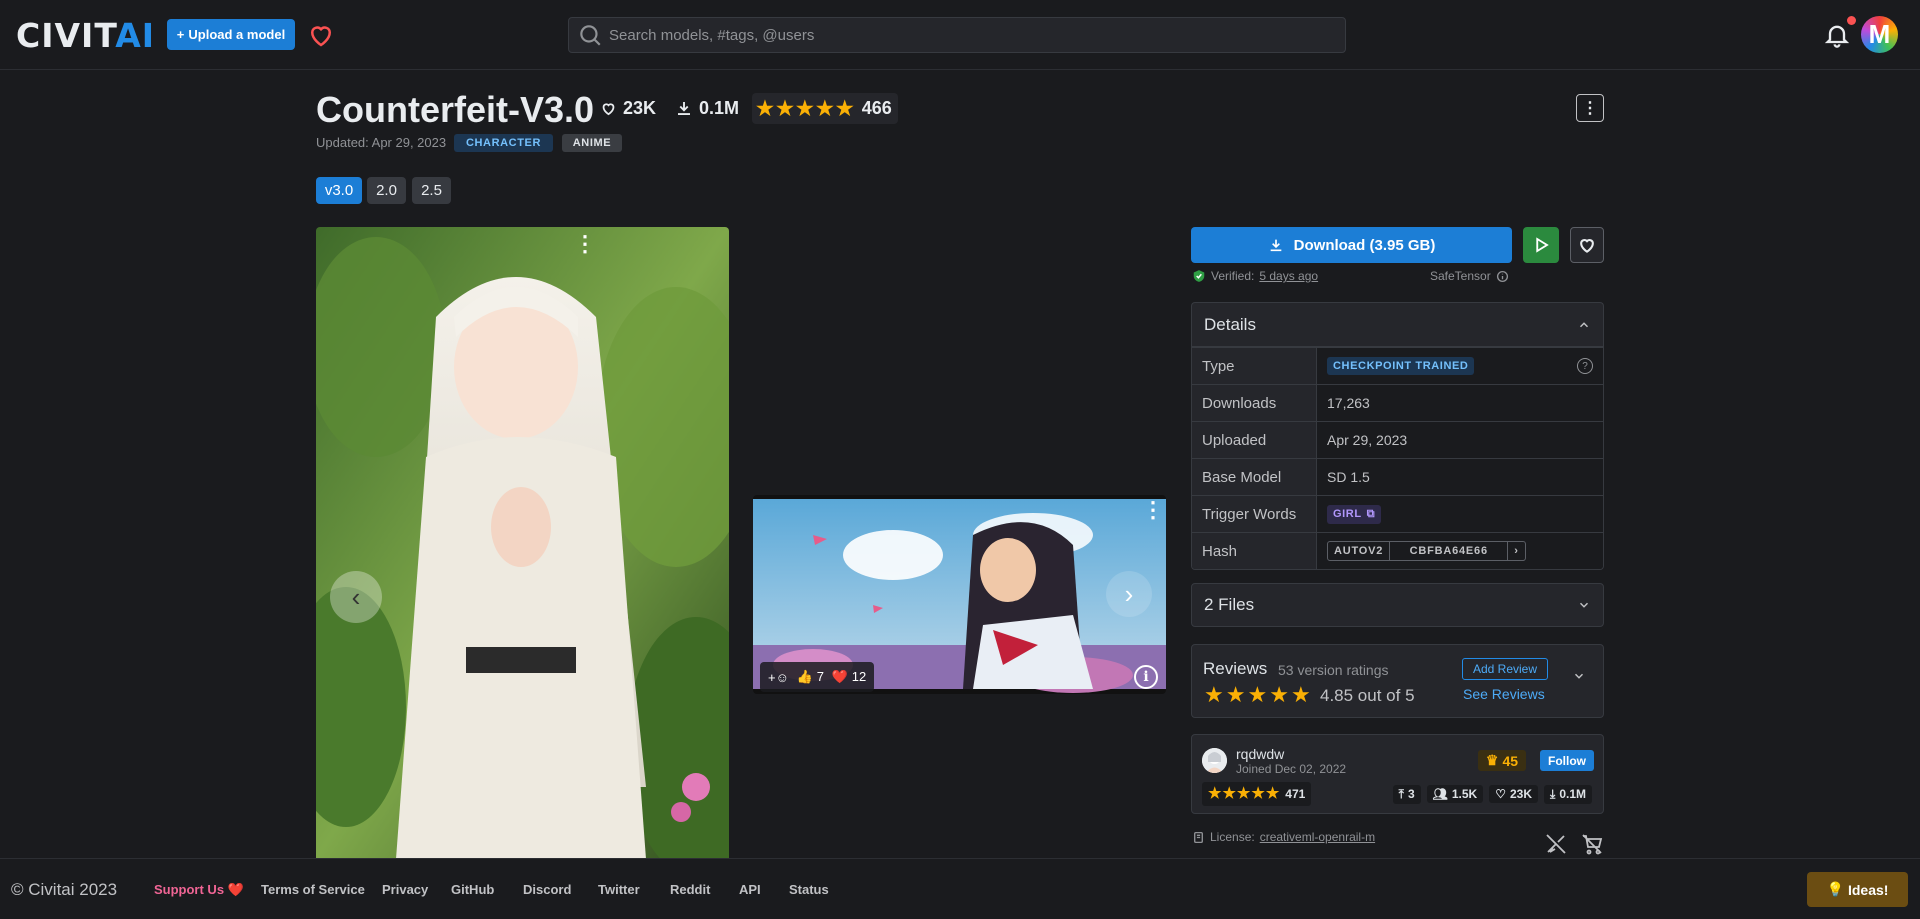 This screenshot has height=919, width=1920. I want to click on row-key: Trigger Words, so click(1254, 514).